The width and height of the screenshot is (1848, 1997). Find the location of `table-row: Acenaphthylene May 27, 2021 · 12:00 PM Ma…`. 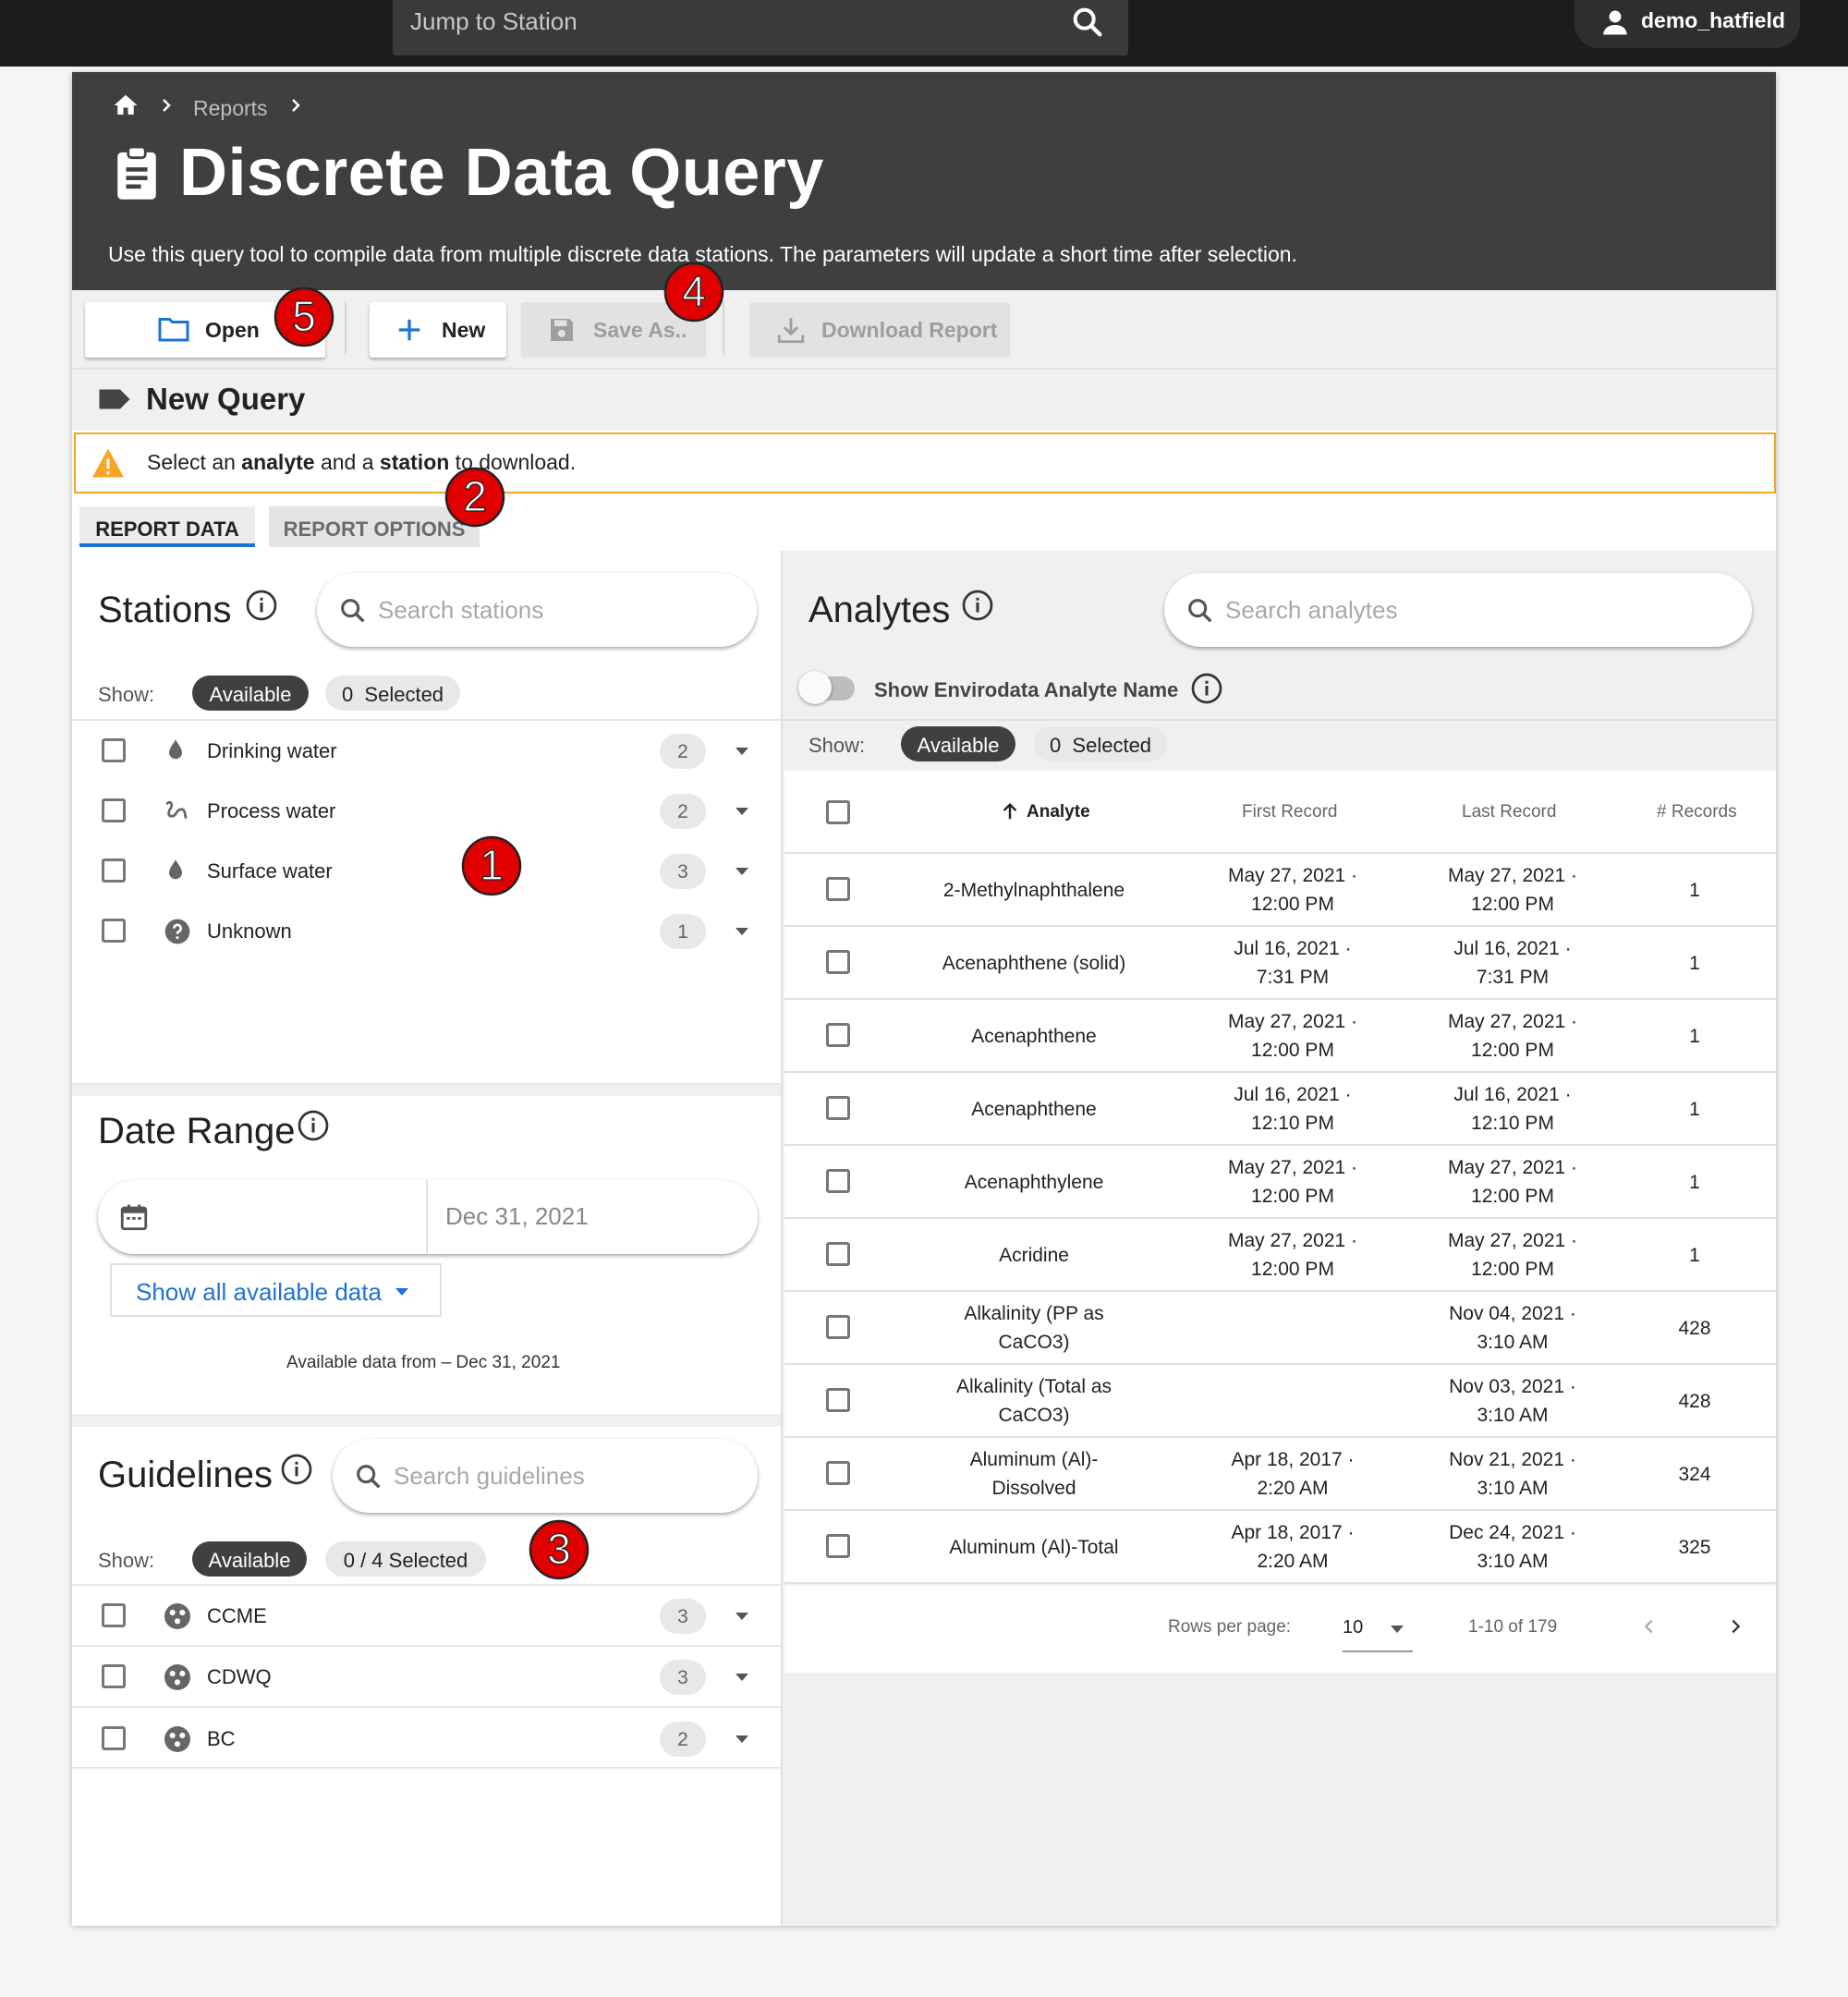

table-row: Acenaphthylene May 27, 2021 · 12:00 PM Ma… is located at coordinates (1280, 1182).